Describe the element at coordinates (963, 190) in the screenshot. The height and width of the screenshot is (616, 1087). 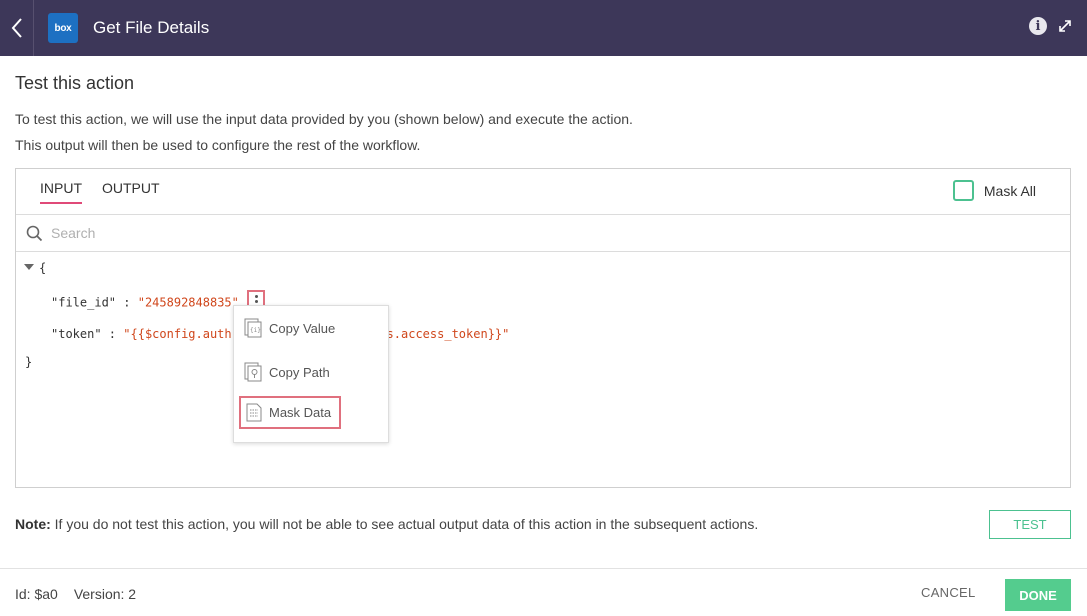
I see `mask-all-checkbox` at that location.